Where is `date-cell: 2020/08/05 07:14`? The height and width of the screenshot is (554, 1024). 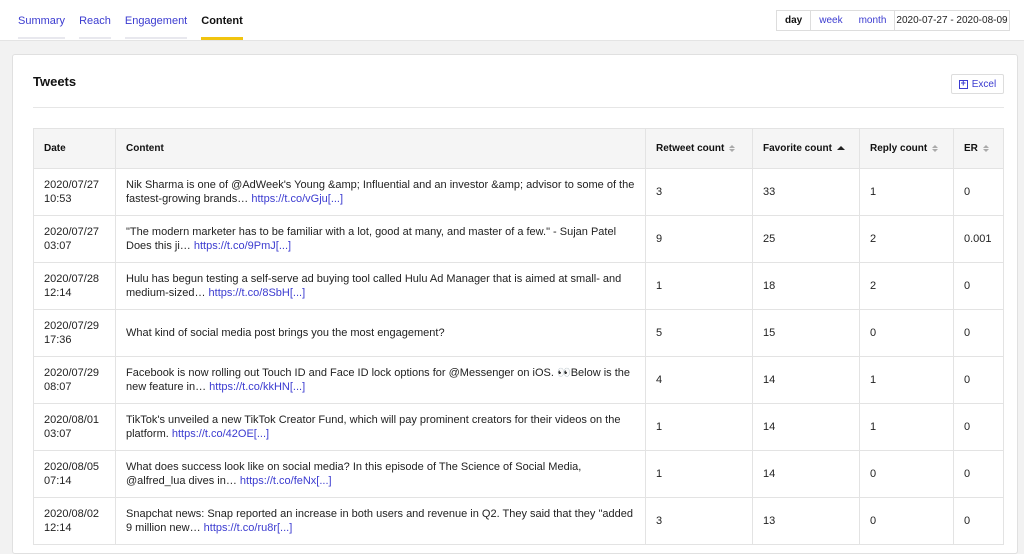
date-cell: 2020/08/05 07:14 is located at coordinates (74, 474).